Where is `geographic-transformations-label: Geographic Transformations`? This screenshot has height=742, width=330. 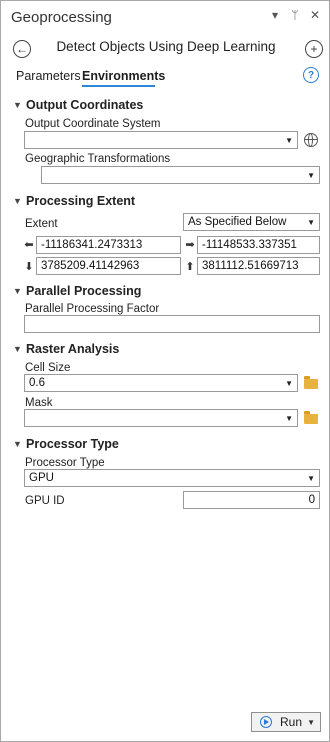 geographic-transformations-label: Geographic Transformations is located at coordinates (98, 159).